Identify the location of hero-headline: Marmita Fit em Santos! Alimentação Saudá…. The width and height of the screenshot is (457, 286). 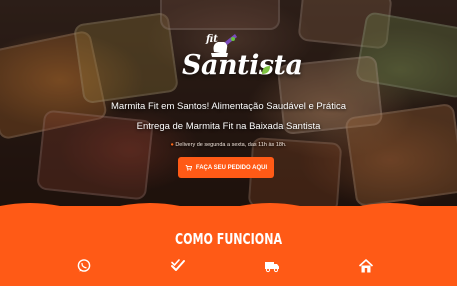
(228, 106).